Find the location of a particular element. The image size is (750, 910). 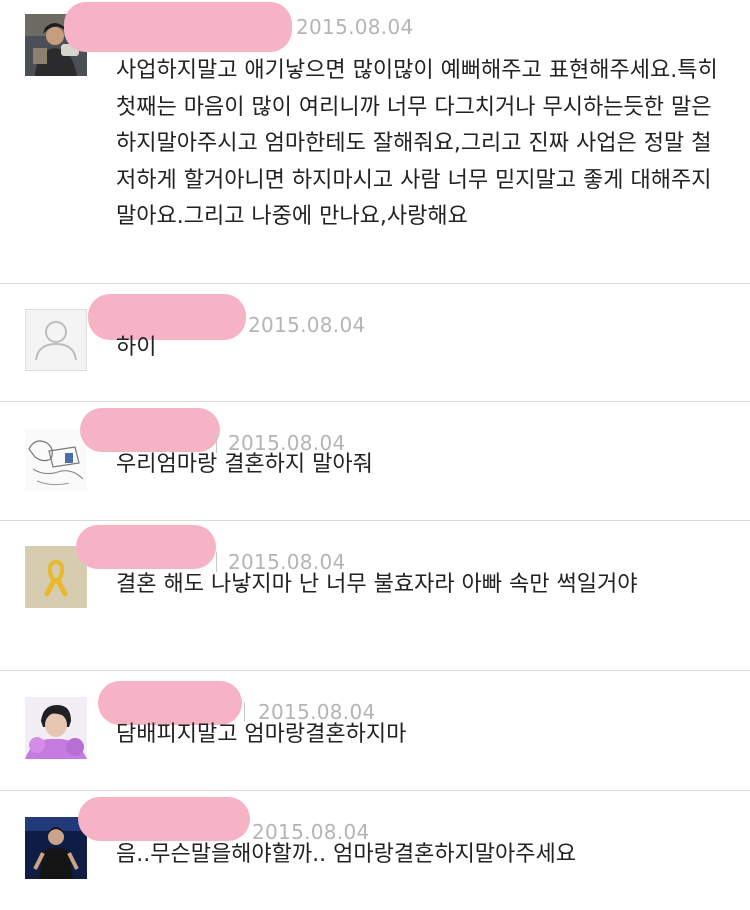

comment-text: 하이 is located at coordinates (136, 347).